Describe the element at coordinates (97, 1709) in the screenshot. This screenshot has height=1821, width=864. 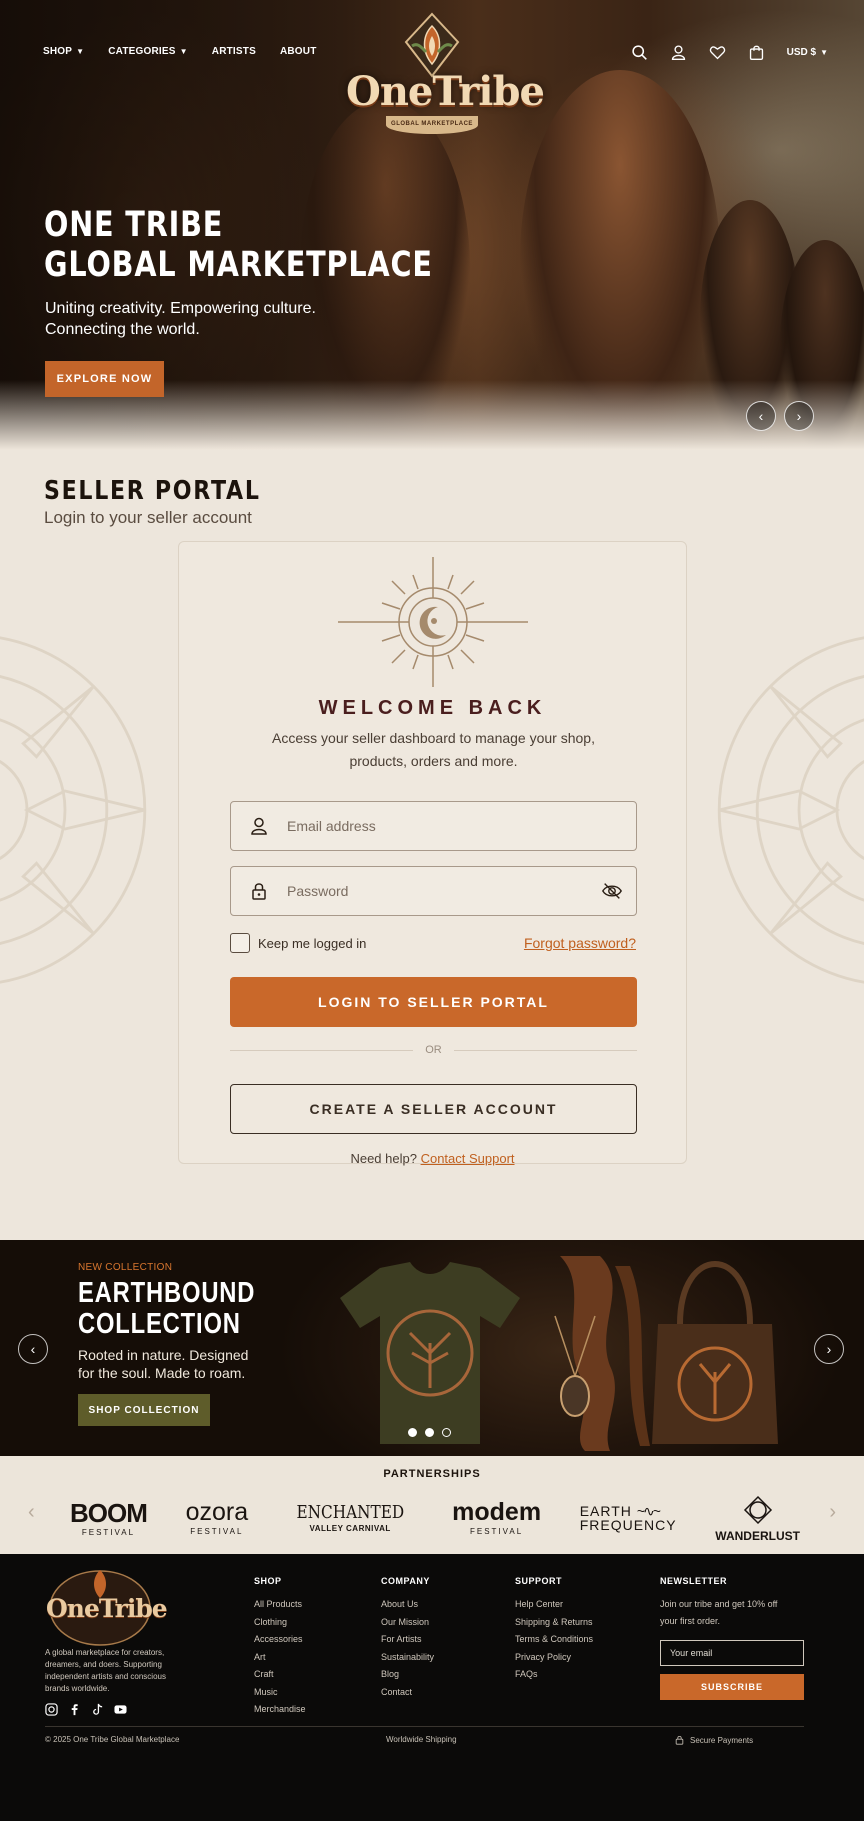
I see `tiktok-icon` at that location.